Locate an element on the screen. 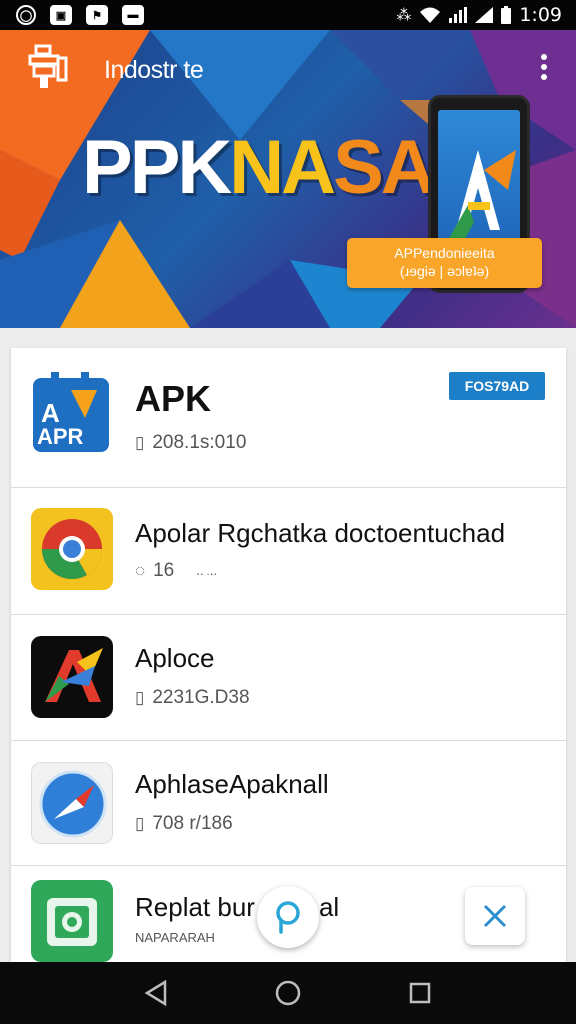 The width and height of the screenshot is (576, 1024). list-item-aploce: Aploce ▯ 2231G.D38 is located at coordinates (288, 678).